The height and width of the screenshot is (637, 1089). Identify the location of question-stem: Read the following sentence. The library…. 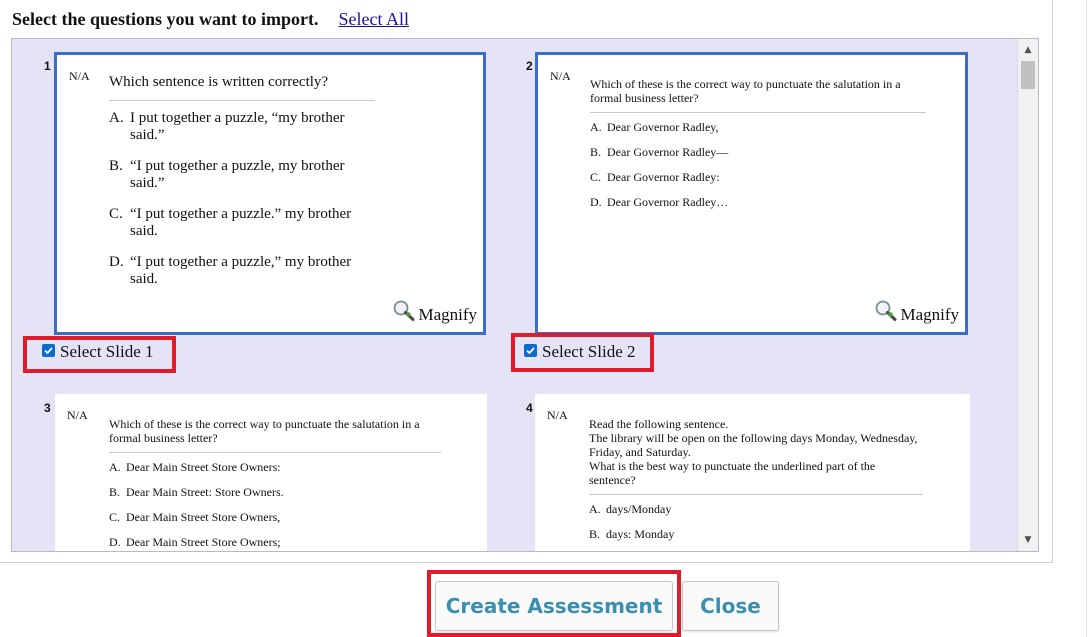
(756, 456).